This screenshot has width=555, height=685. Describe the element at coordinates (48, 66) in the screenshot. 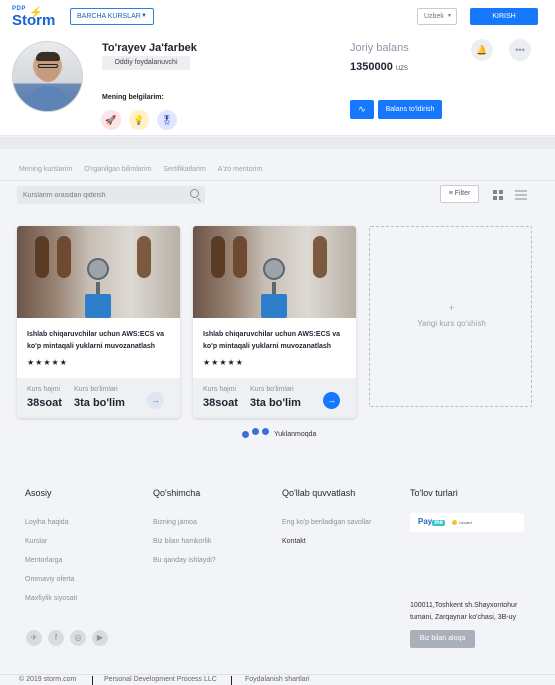

I see `avatar-glasses` at that location.